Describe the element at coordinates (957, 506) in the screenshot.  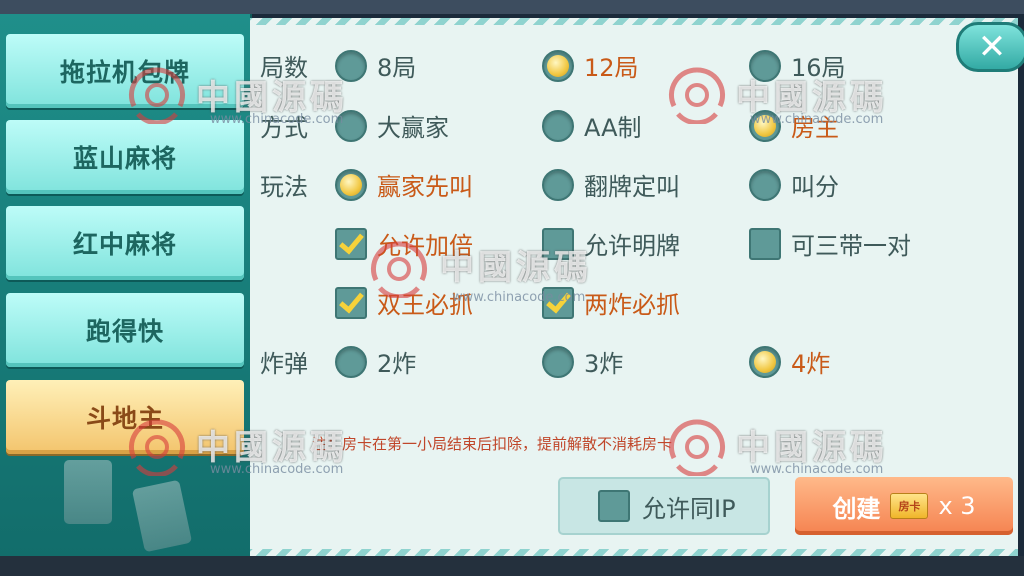
I see `room-card-cost: x 3` at that location.